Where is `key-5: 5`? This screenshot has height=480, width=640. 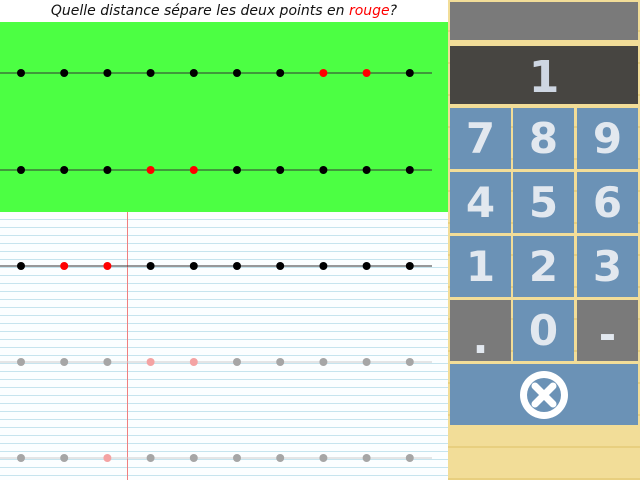 key-5: 5 is located at coordinates (543, 202).